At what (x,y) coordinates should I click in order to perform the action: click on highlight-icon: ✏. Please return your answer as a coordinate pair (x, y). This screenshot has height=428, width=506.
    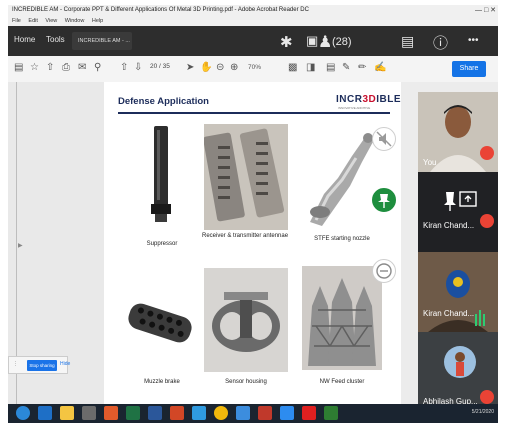
    Looking at the image, I should click on (362, 67).